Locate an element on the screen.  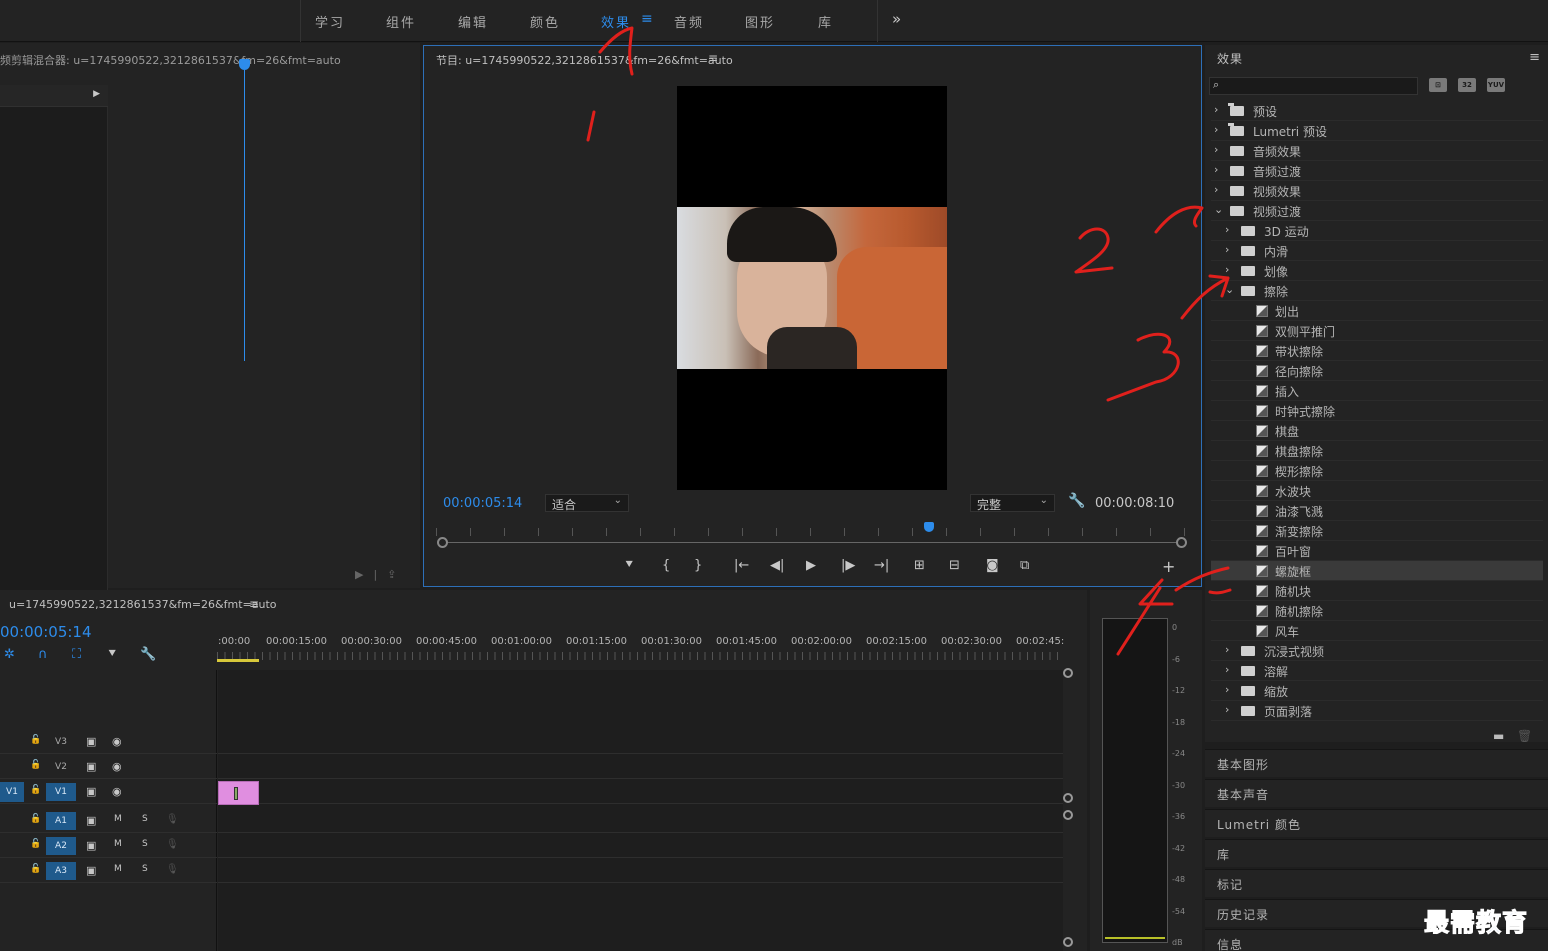
collapsed-panel: 基本图形 is located at coordinates (1376, 763).